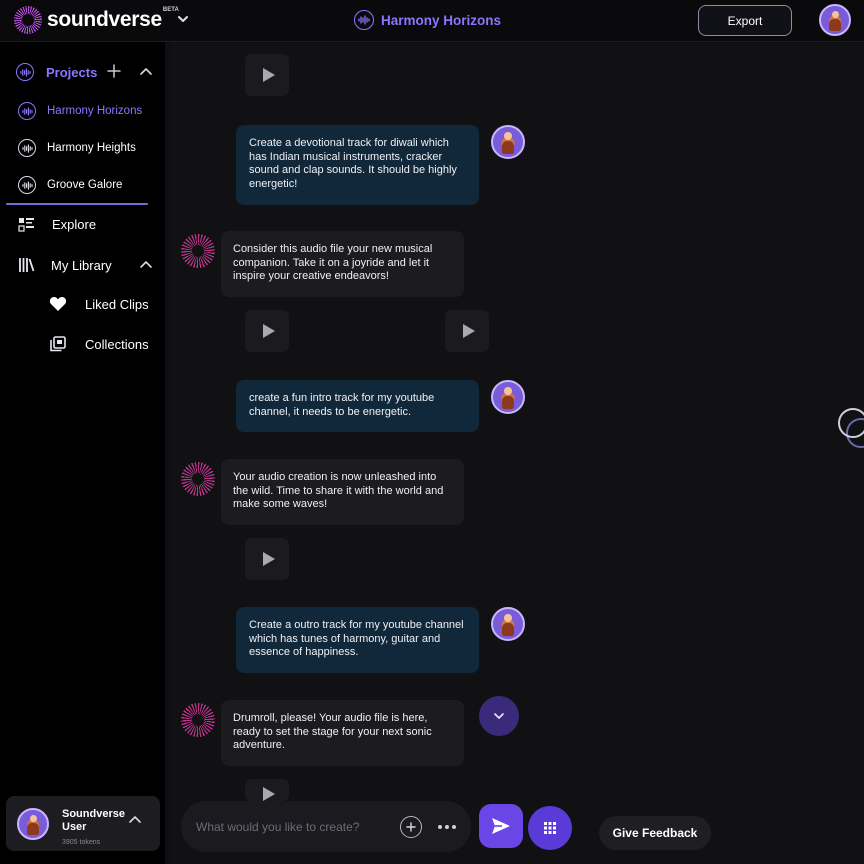  I want to click on apps-grid-button, so click(550, 828).